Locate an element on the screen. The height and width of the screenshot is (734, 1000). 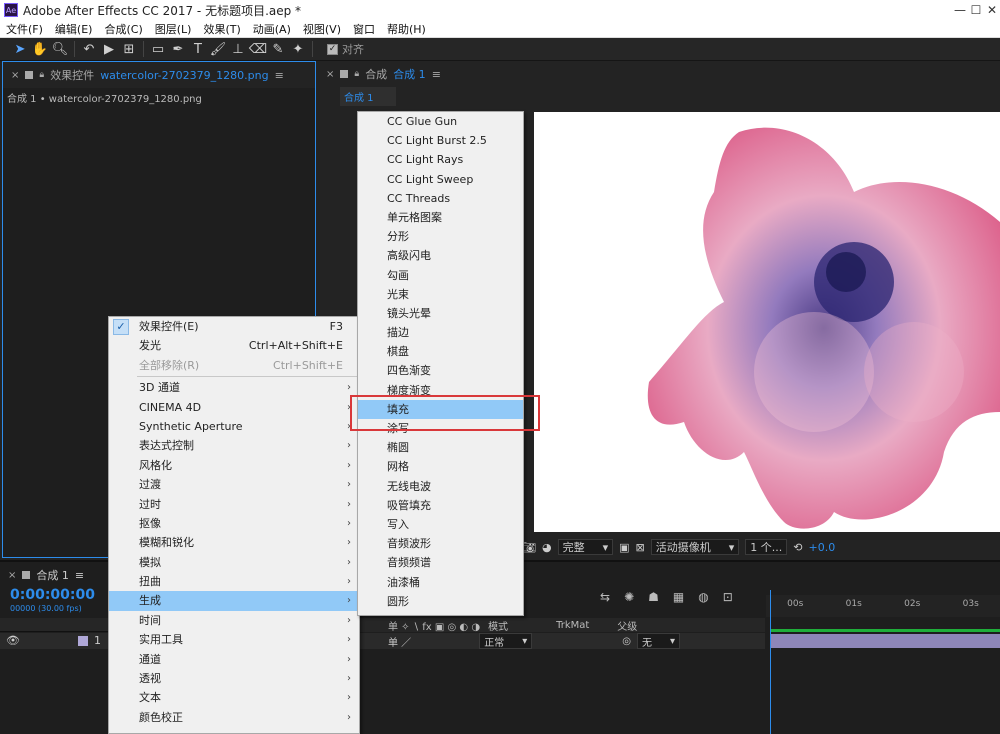
current-time-indicator is located at coordinates (770, 662).